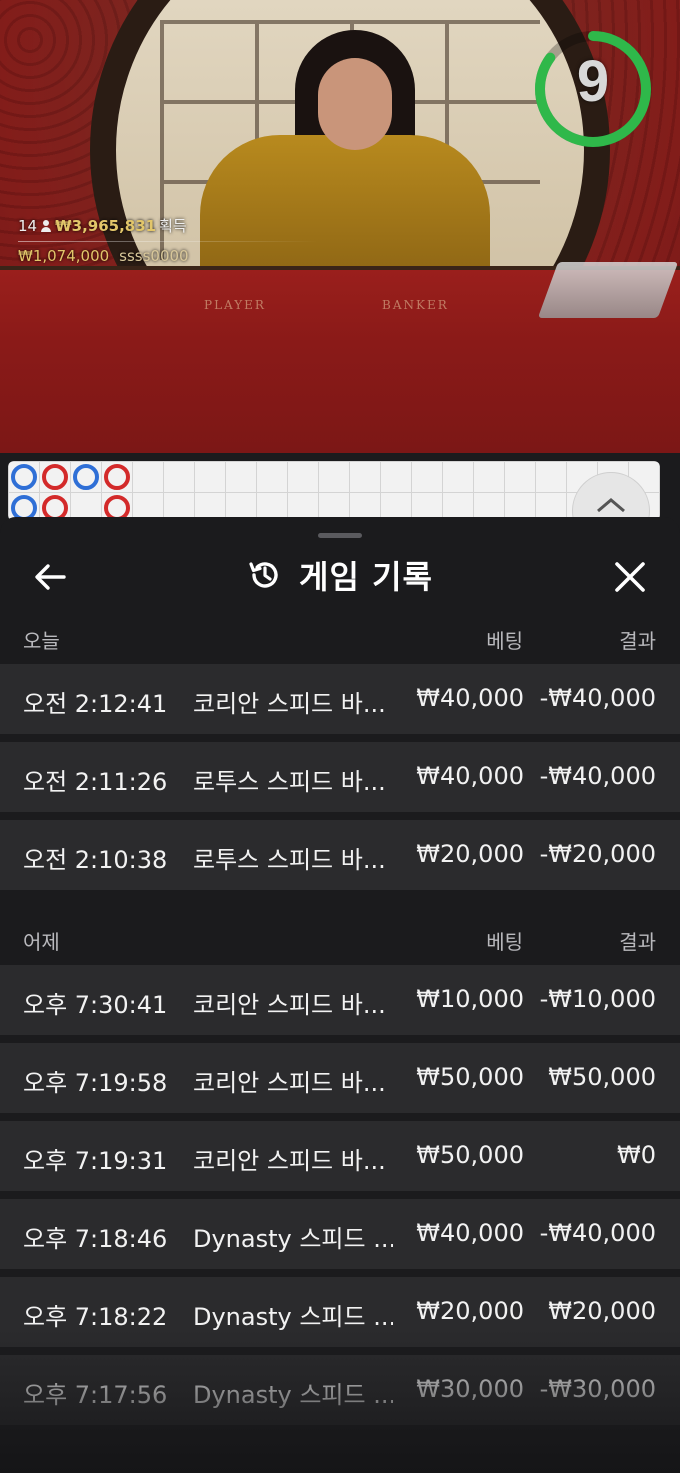 The height and width of the screenshot is (1473, 680). Describe the element at coordinates (340, 941) in the screenshot. I see `section-header-yesterday: 어제 베팅 결과` at that location.